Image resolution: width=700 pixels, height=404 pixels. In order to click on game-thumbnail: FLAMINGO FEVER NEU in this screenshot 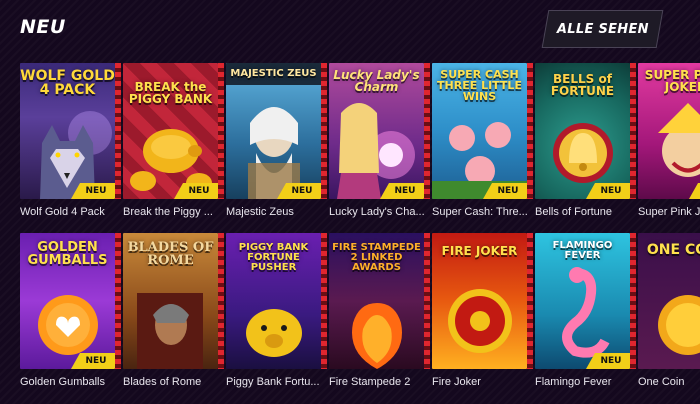, I will do `click(582, 301)`.